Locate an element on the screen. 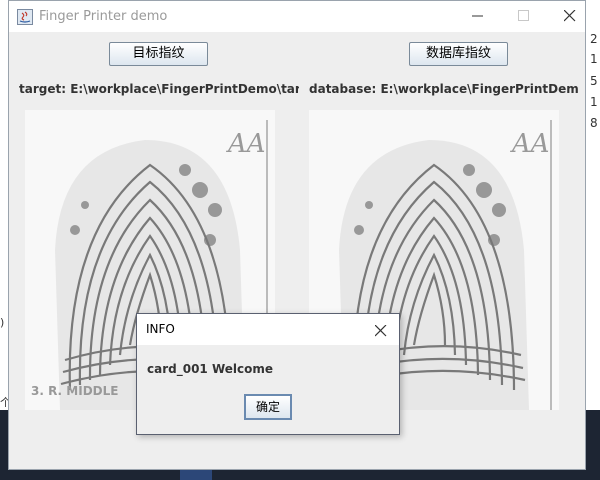 This screenshot has height=480, width=600. close-button is located at coordinates (570, 16).